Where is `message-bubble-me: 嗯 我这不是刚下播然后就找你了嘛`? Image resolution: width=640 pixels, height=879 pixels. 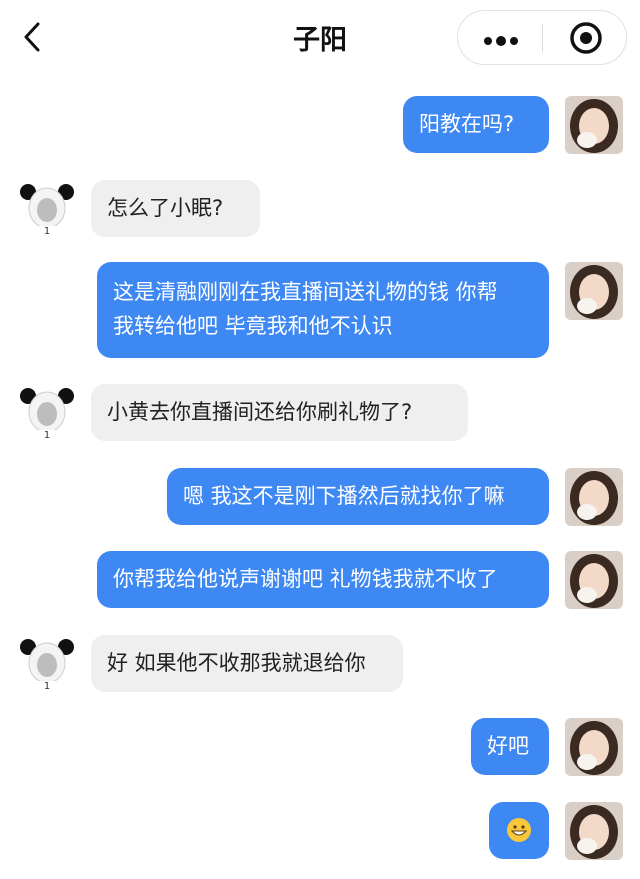 message-bubble-me: 嗯 我这不是刚下播然后就找你了嘛 is located at coordinates (358, 496).